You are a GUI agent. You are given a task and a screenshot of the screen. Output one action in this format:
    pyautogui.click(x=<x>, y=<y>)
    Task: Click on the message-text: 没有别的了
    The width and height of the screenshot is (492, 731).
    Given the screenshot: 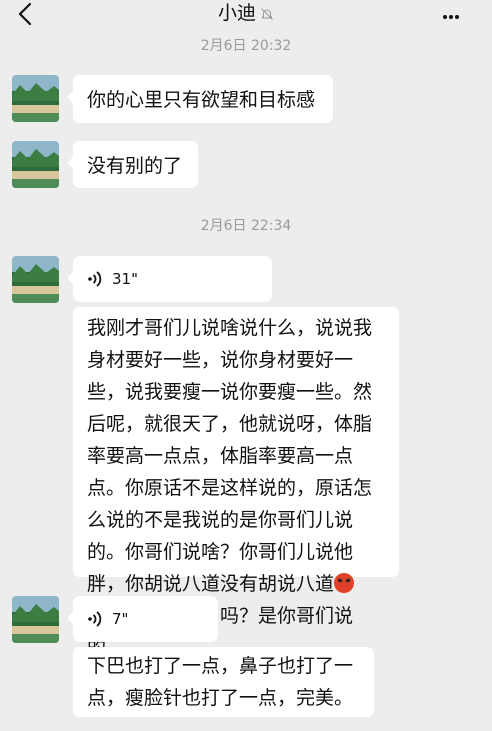 What is the action you would take?
    pyautogui.click(x=135, y=166)
    